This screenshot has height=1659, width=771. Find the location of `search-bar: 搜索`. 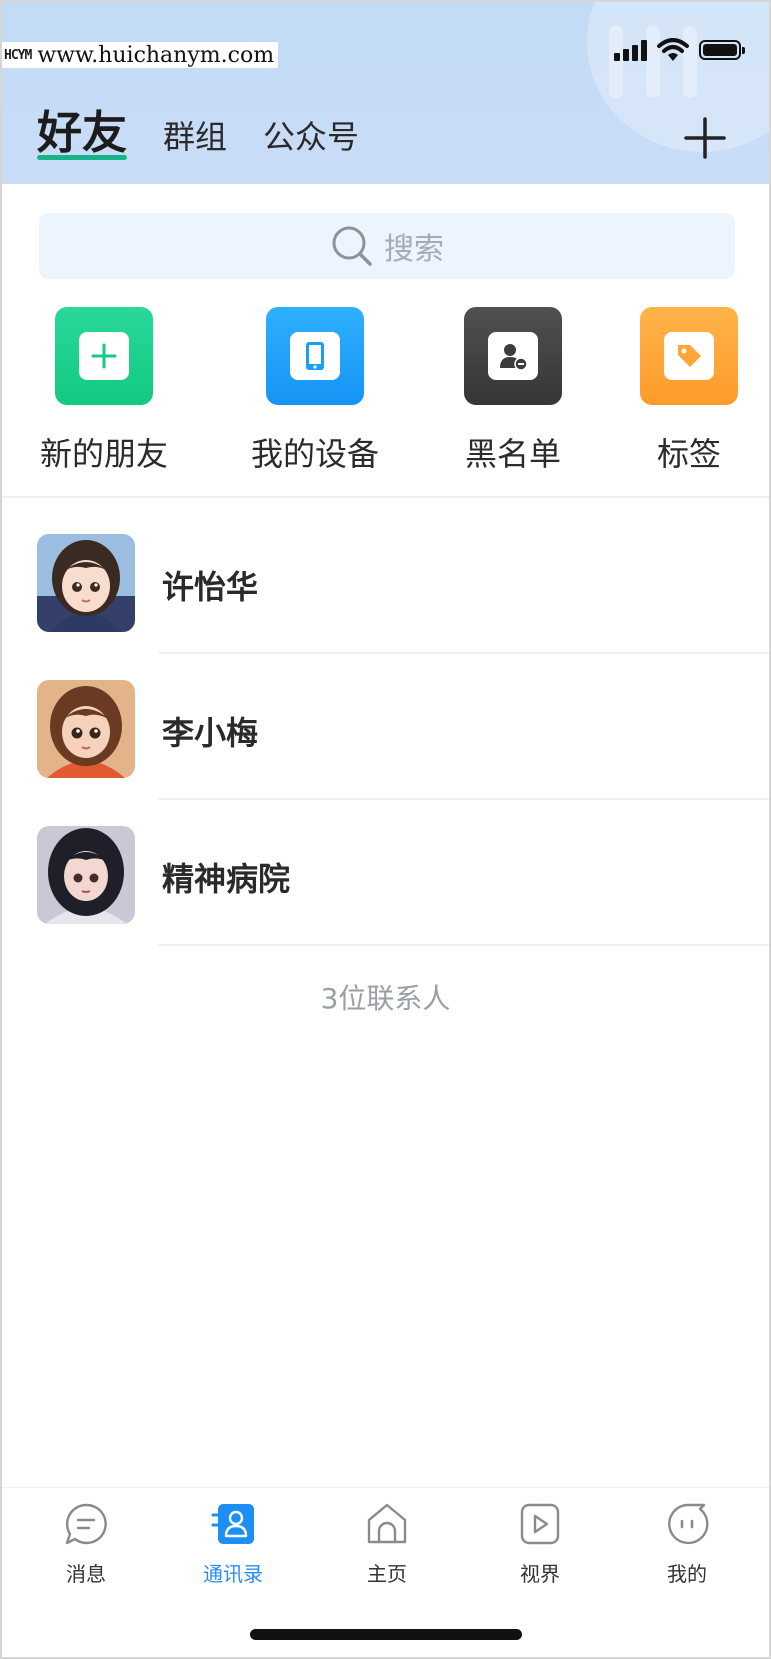

search-bar: 搜索 is located at coordinates (387, 246).